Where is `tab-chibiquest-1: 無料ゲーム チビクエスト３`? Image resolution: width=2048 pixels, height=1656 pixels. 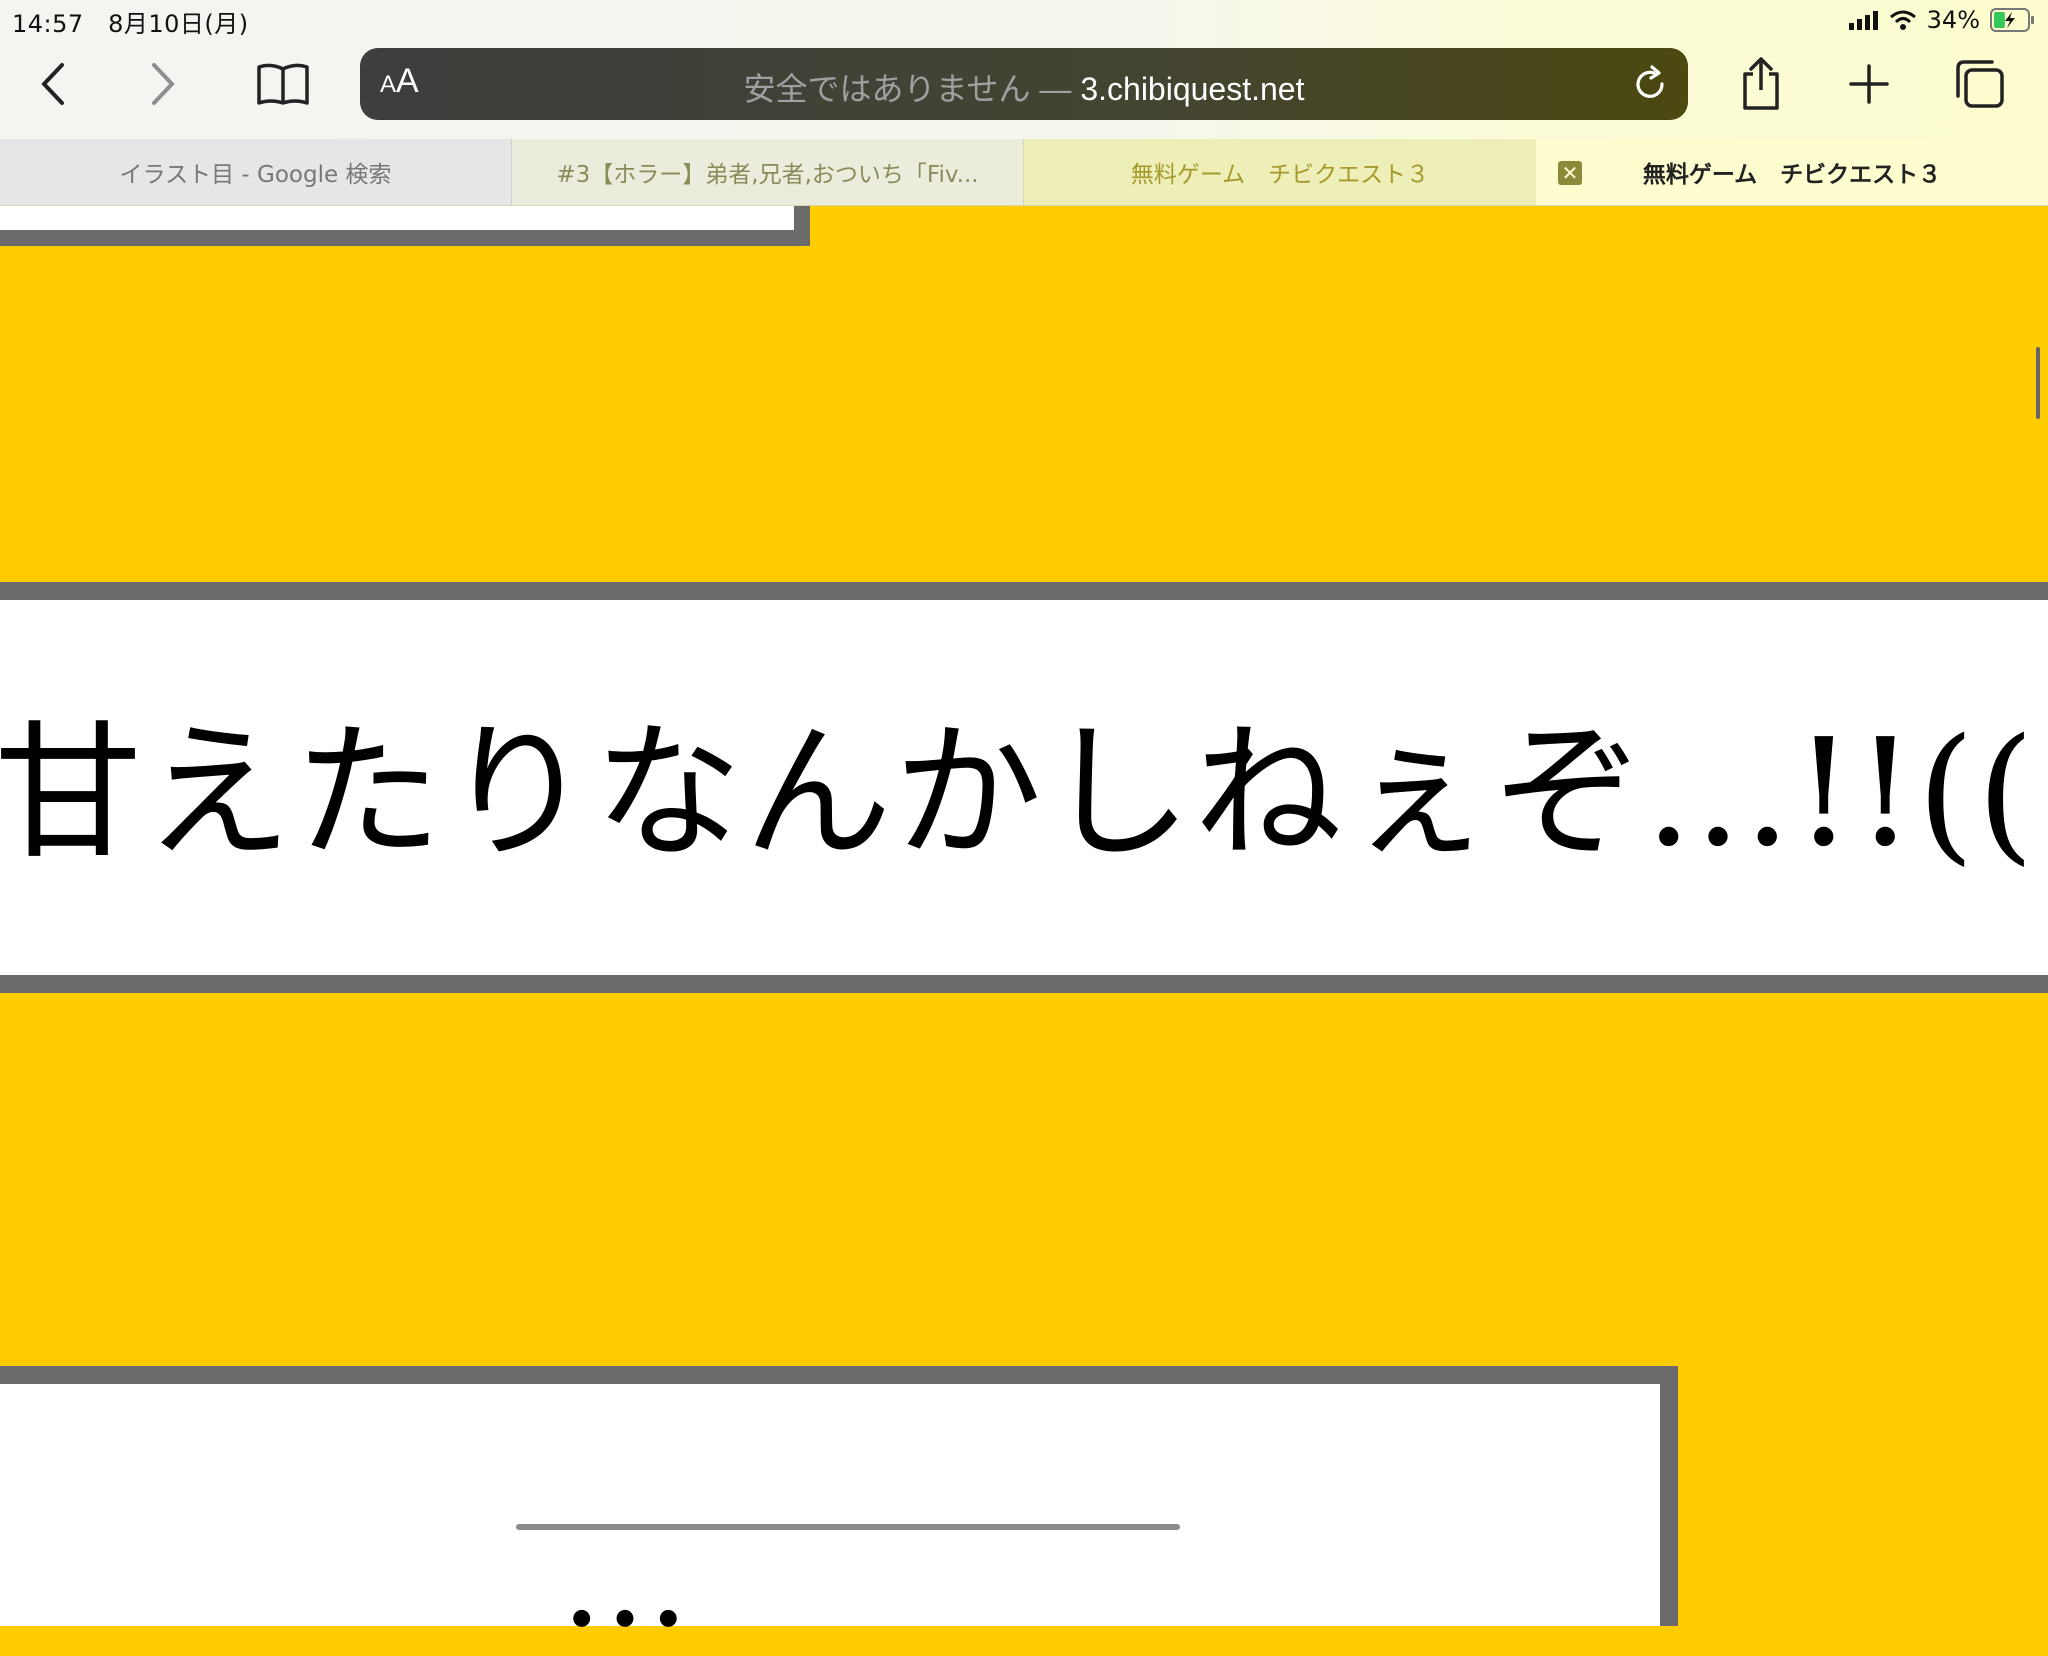
tab-chibiquest-1: 無料ゲーム チビクエスト３ is located at coordinates (1280, 172).